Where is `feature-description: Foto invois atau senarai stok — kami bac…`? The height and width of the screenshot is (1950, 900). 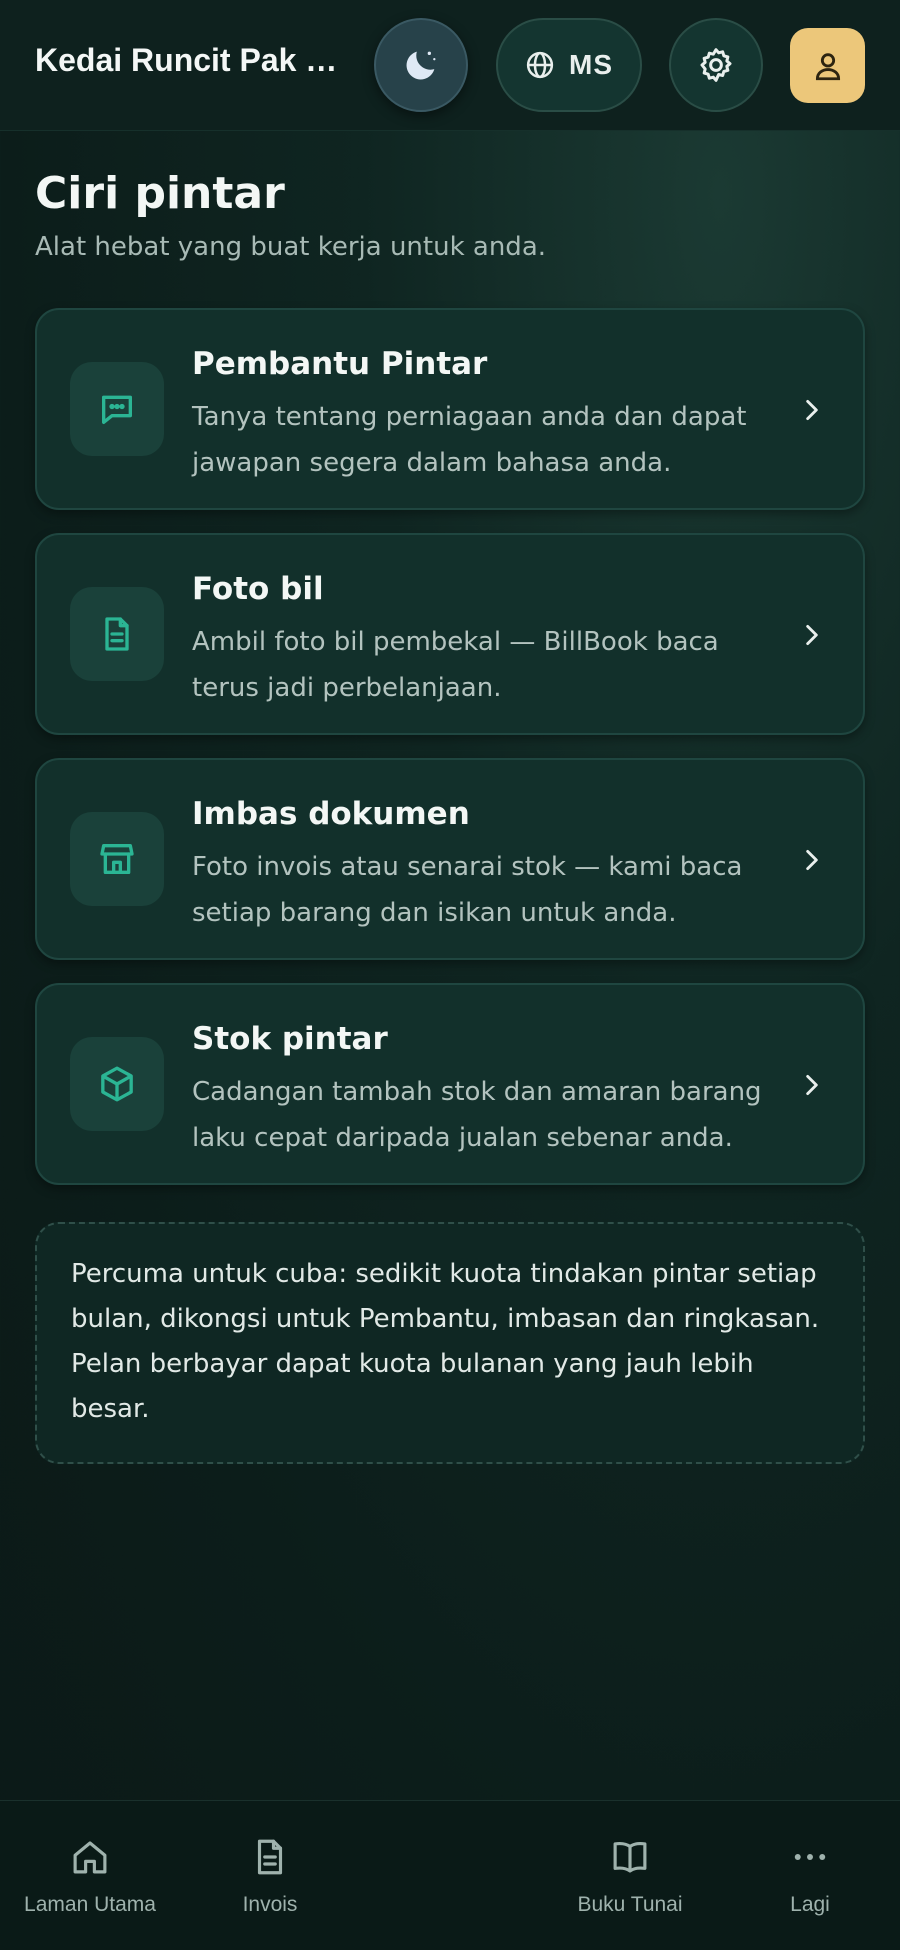
feature-description: Foto invois atau senarai stok — kami bac… is located at coordinates (467, 890).